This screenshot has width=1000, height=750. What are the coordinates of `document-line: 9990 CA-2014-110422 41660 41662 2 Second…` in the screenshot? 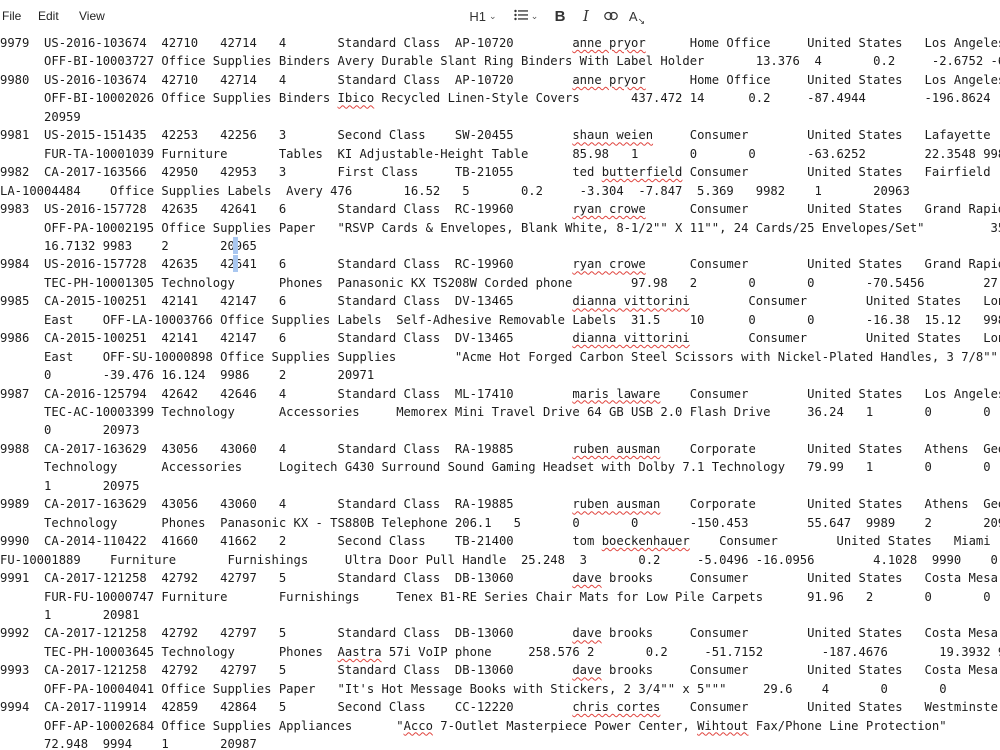 It's located at (500, 541).